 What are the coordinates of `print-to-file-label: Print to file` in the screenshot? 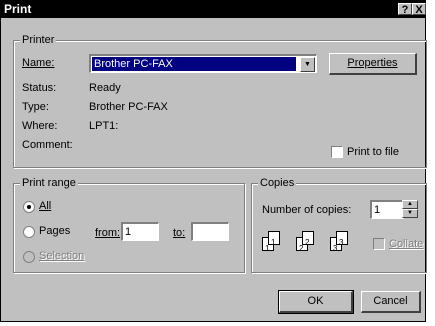 It's located at (373, 152).